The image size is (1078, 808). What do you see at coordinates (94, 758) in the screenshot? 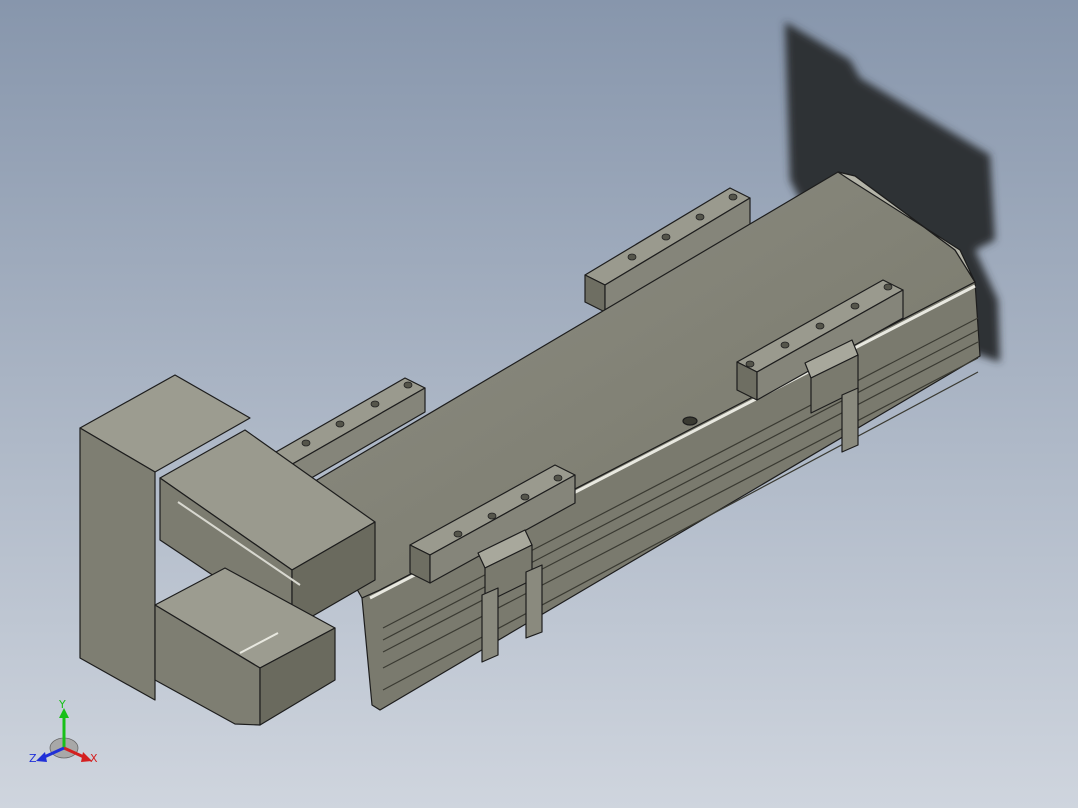
I see `x-axis-label: X` at bounding box center [94, 758].